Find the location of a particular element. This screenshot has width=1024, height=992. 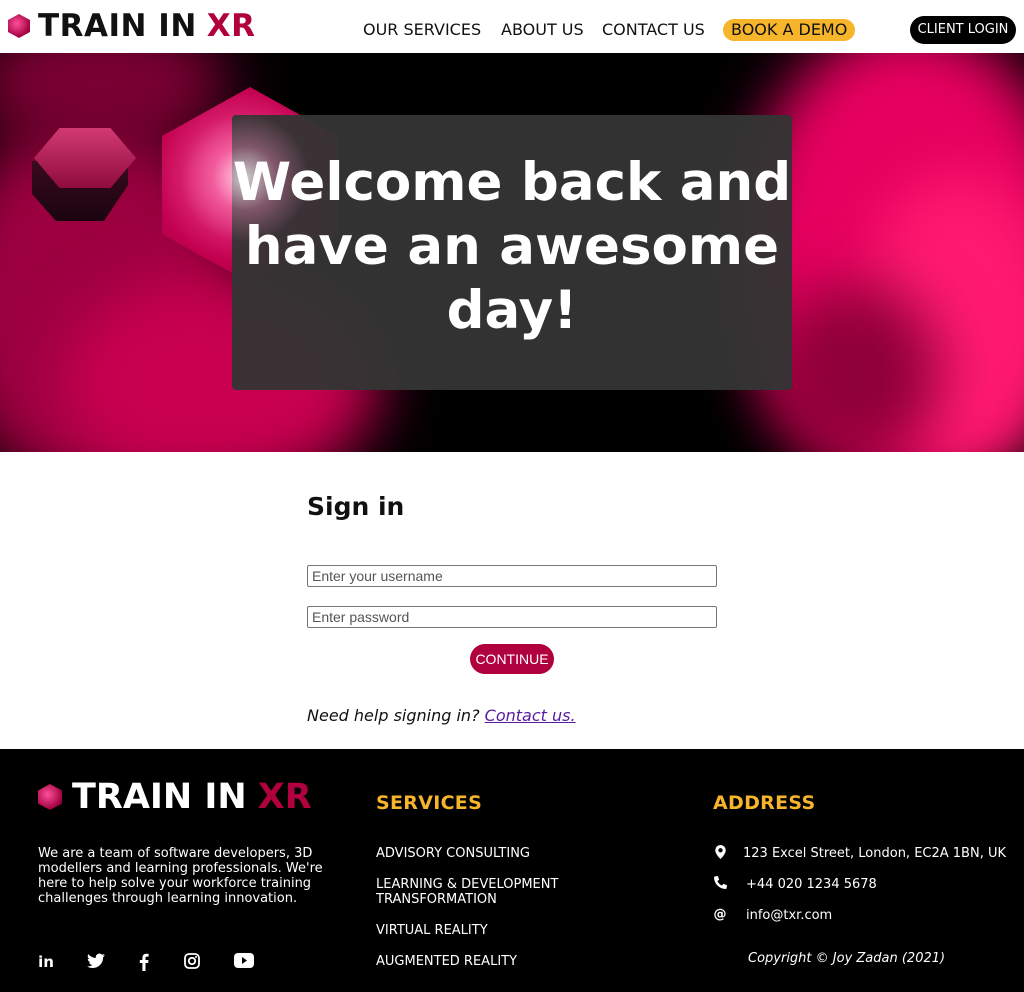

email-text: info@txr.com is located at coordinates (789, 915).